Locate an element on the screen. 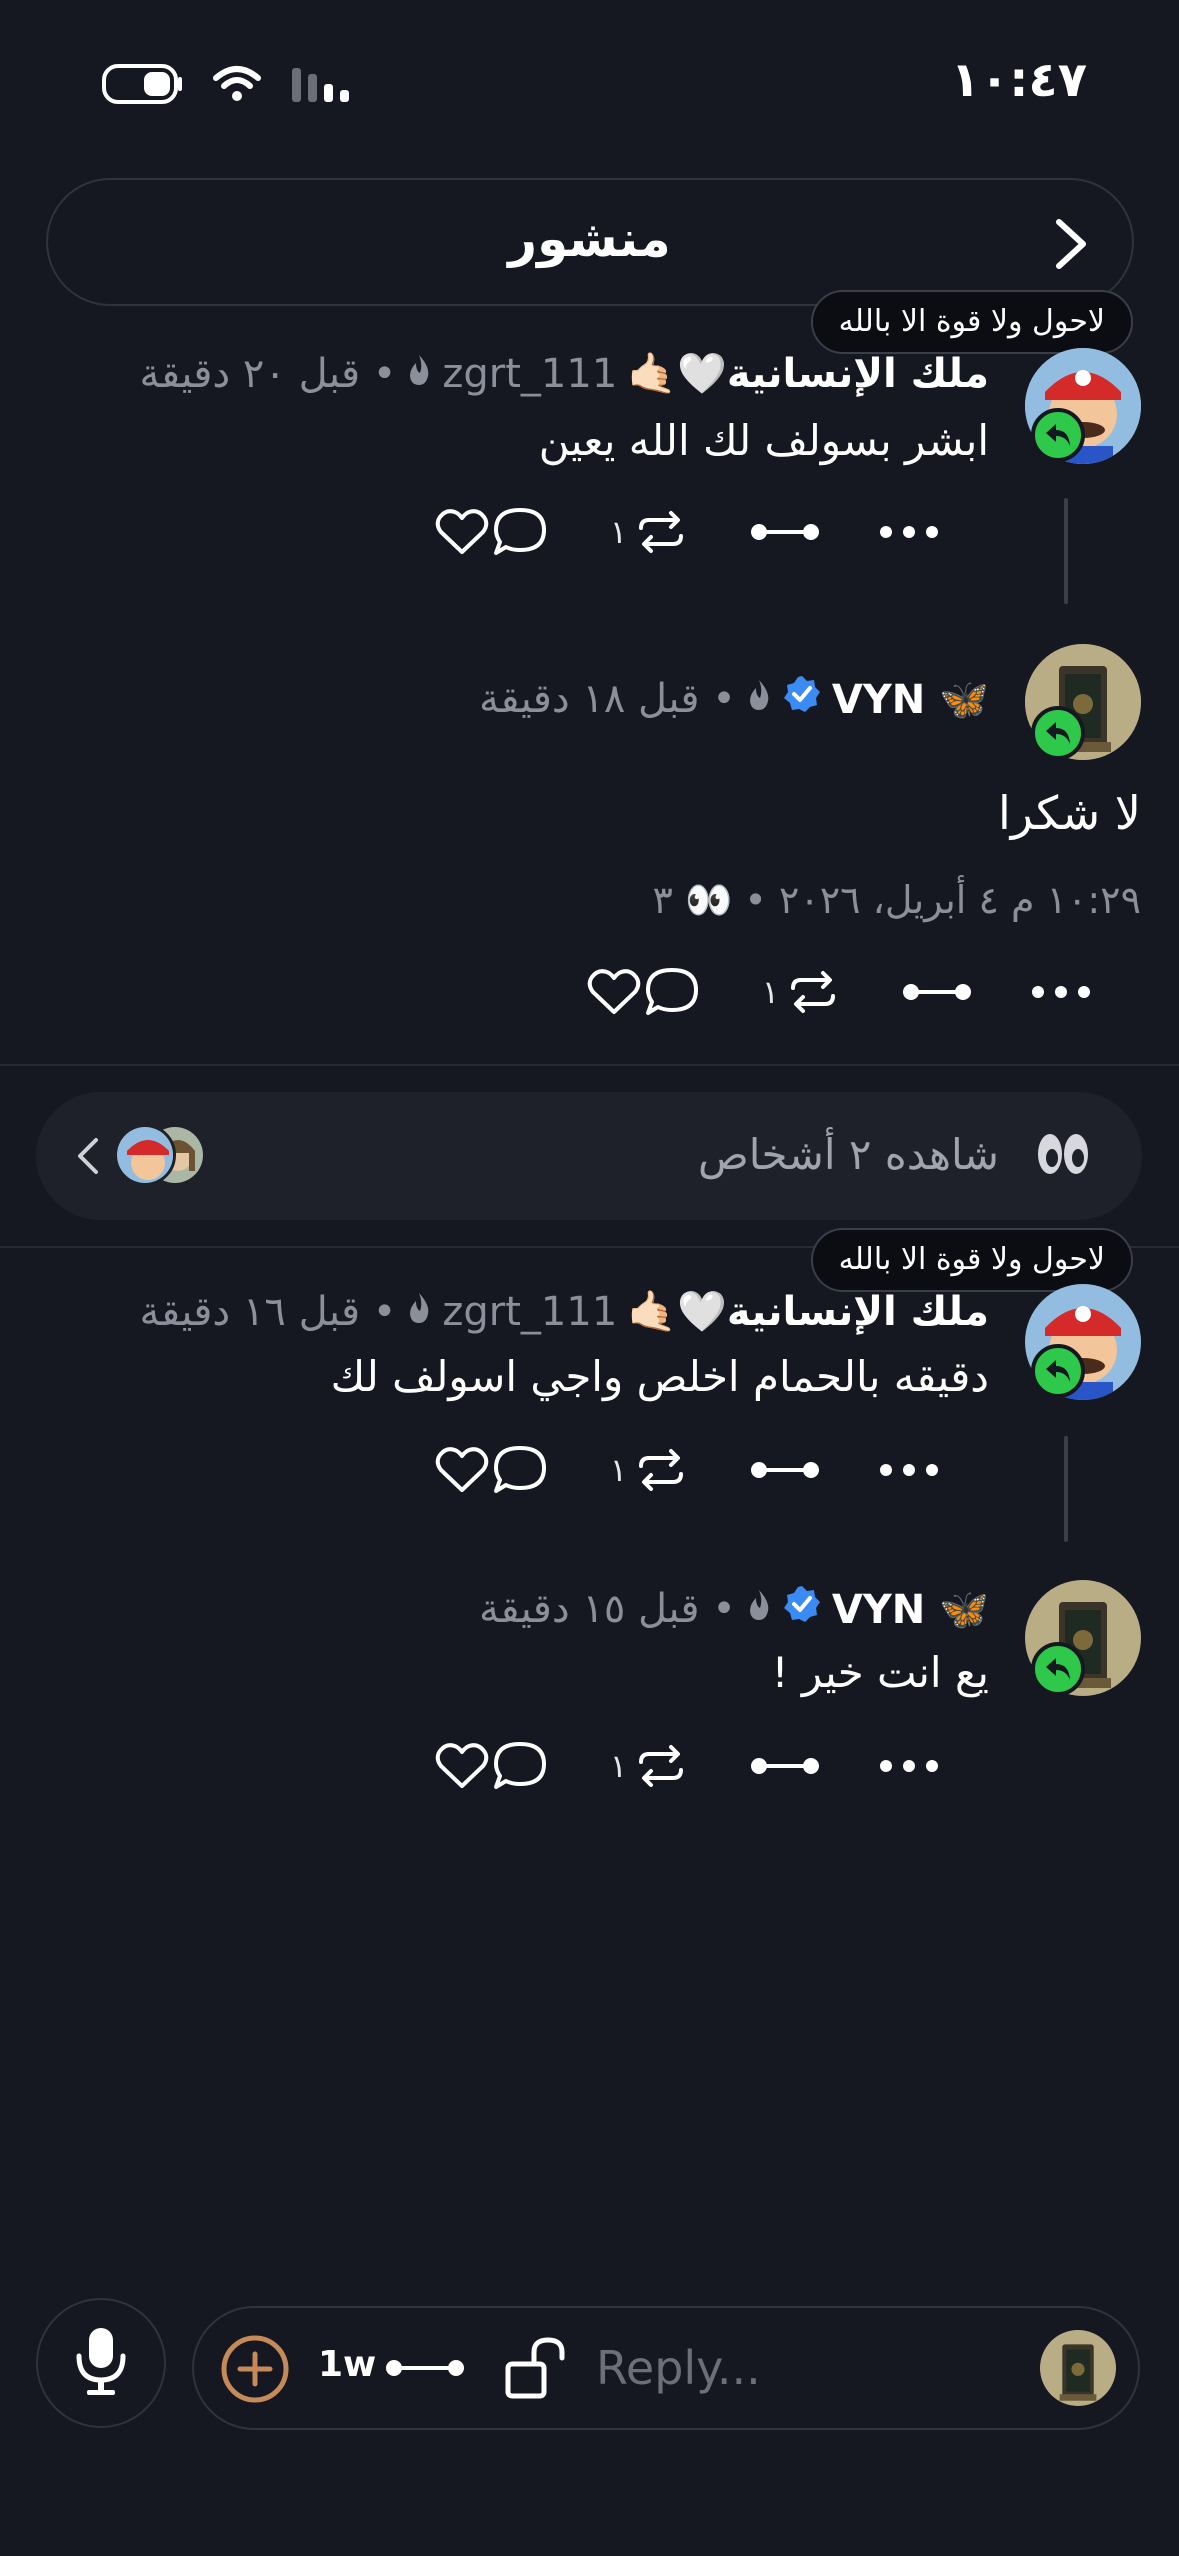 The image size is (1179, 2556). viewer-avatar is located at coordinates (145, 1155).